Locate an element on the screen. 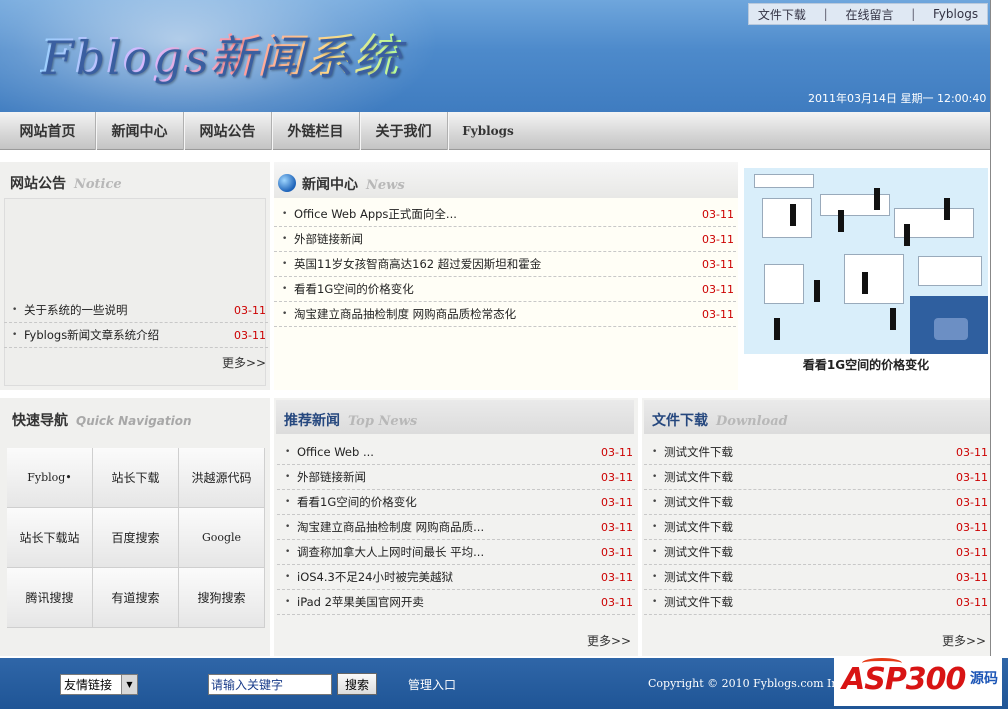 The image size is (1008, 709). nav-about: 关于我们 is located at coordinates (404, 131).